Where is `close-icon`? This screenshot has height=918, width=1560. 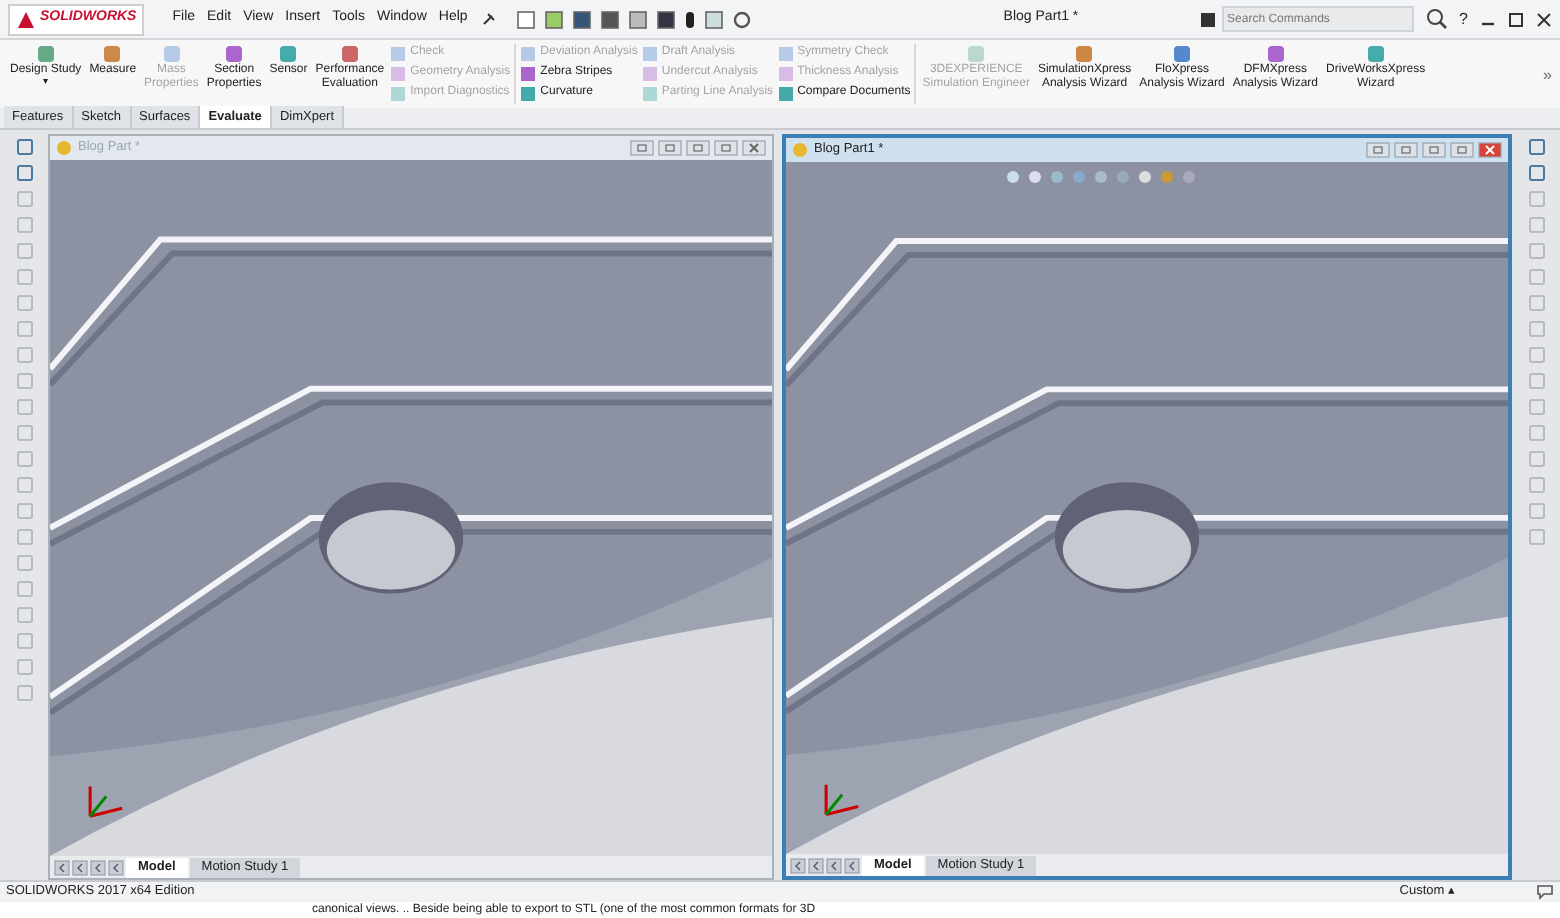
close-icon is located at coordinates (1544, 19).